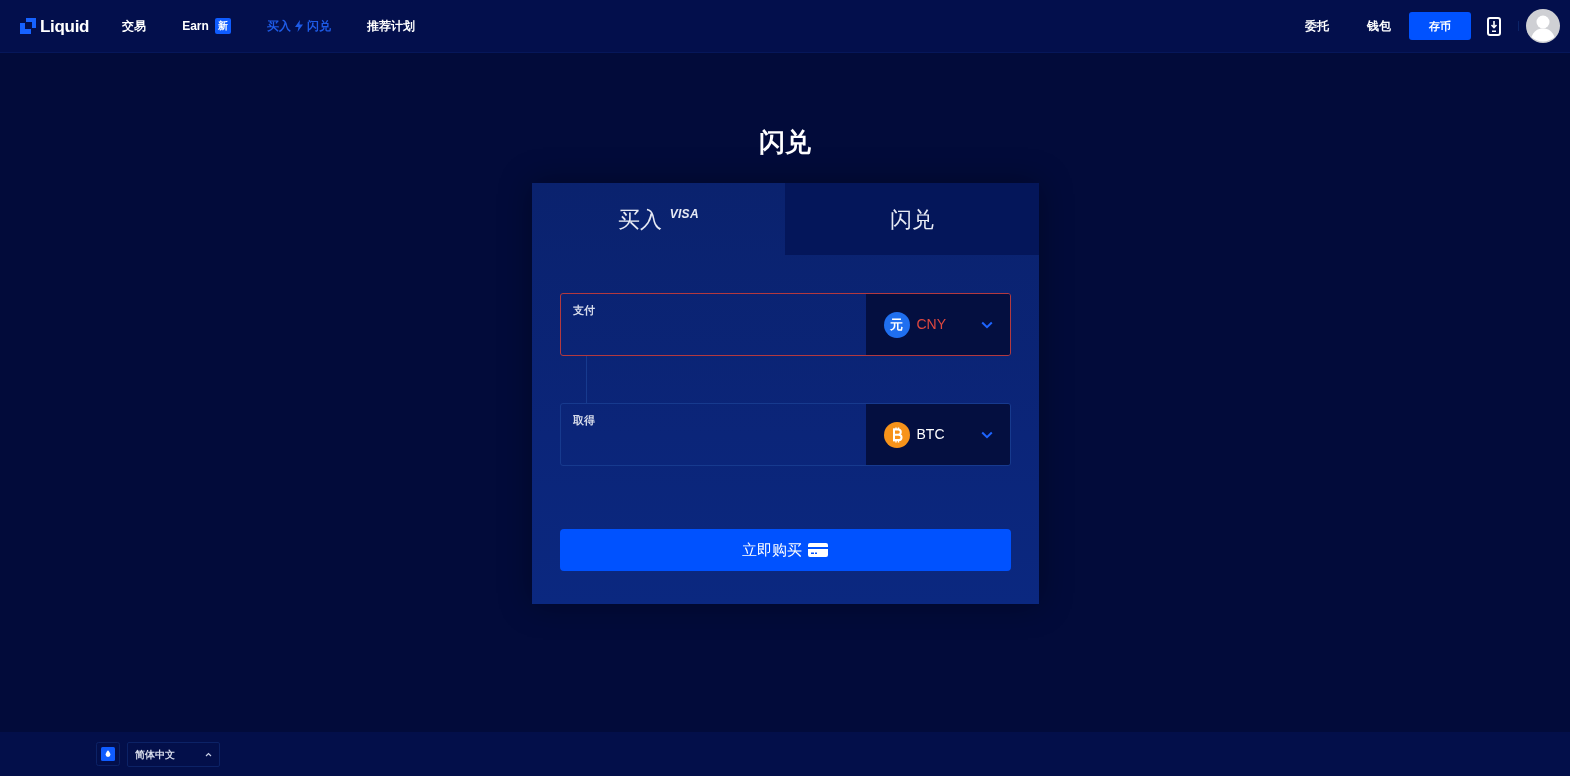 The image size is (1570, 776). Describe the element at coordinates (937, 324) in the screenshot. I see `currency-dropdown: 元 CNY` at that location.